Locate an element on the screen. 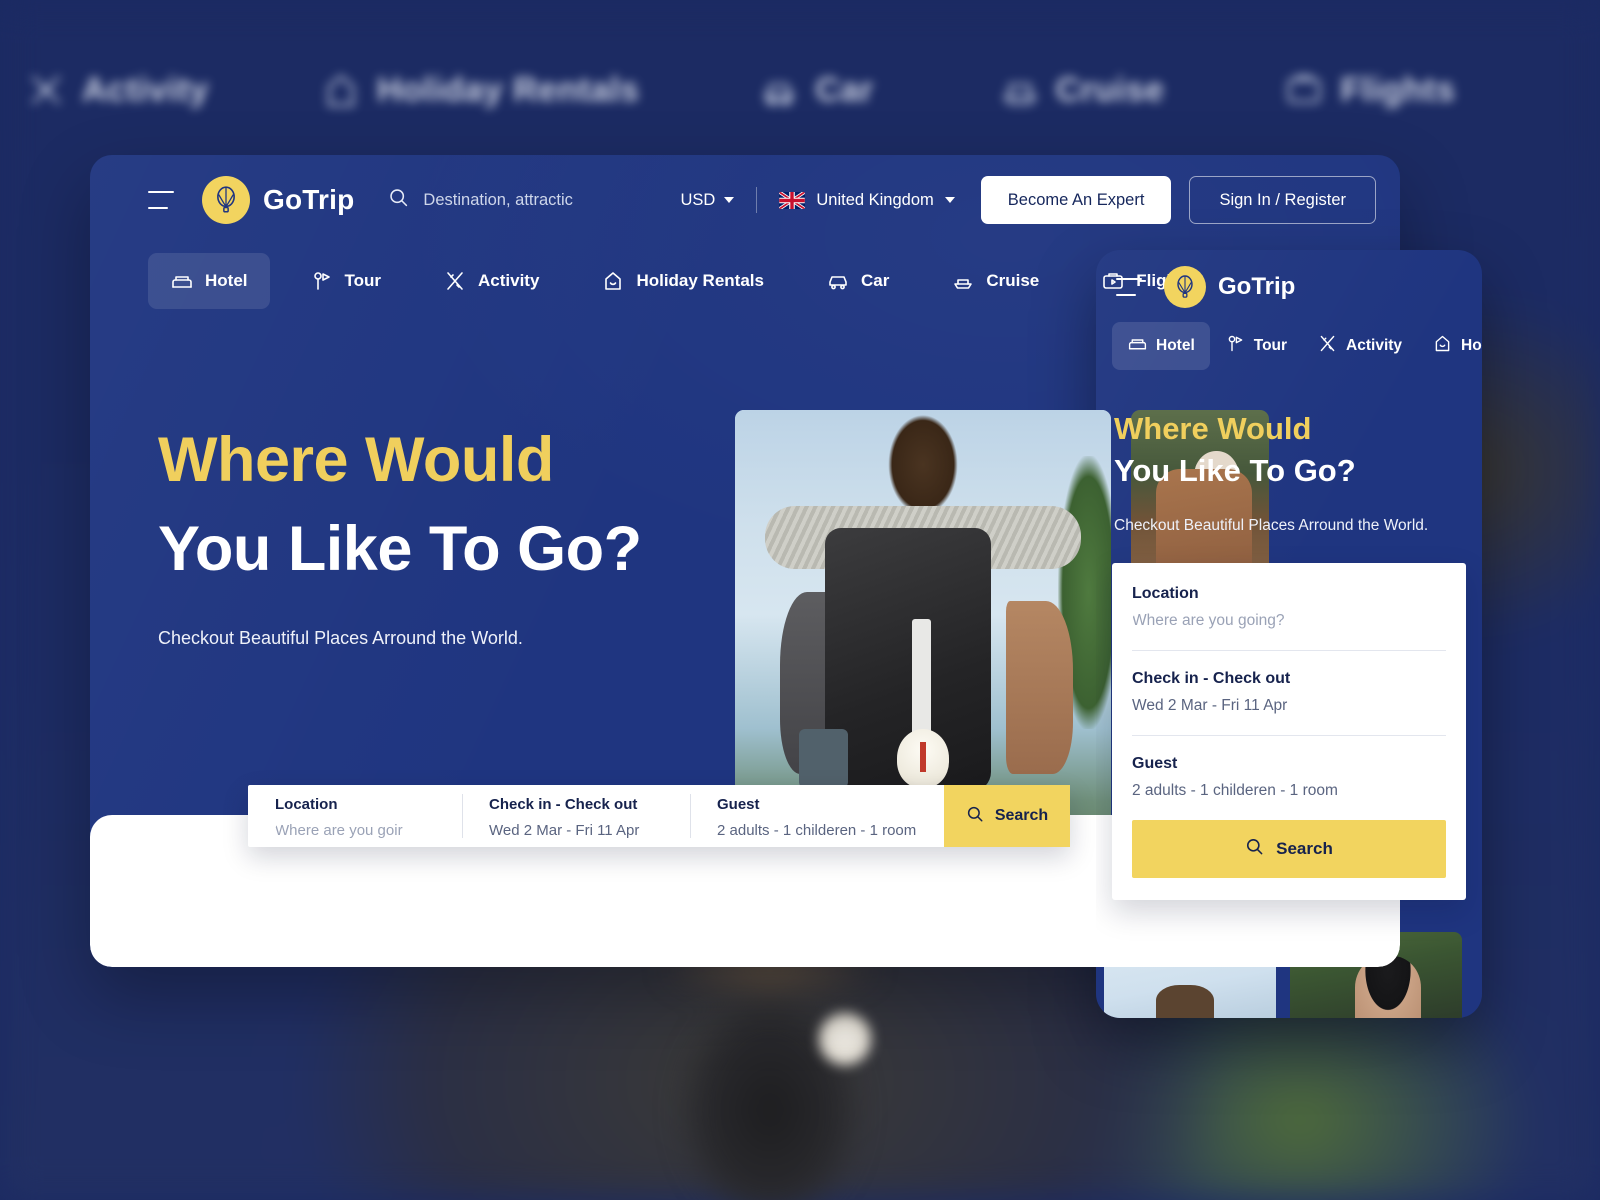  background-nav-item-cruise: Cruise is located at coordinates (1082, 90).